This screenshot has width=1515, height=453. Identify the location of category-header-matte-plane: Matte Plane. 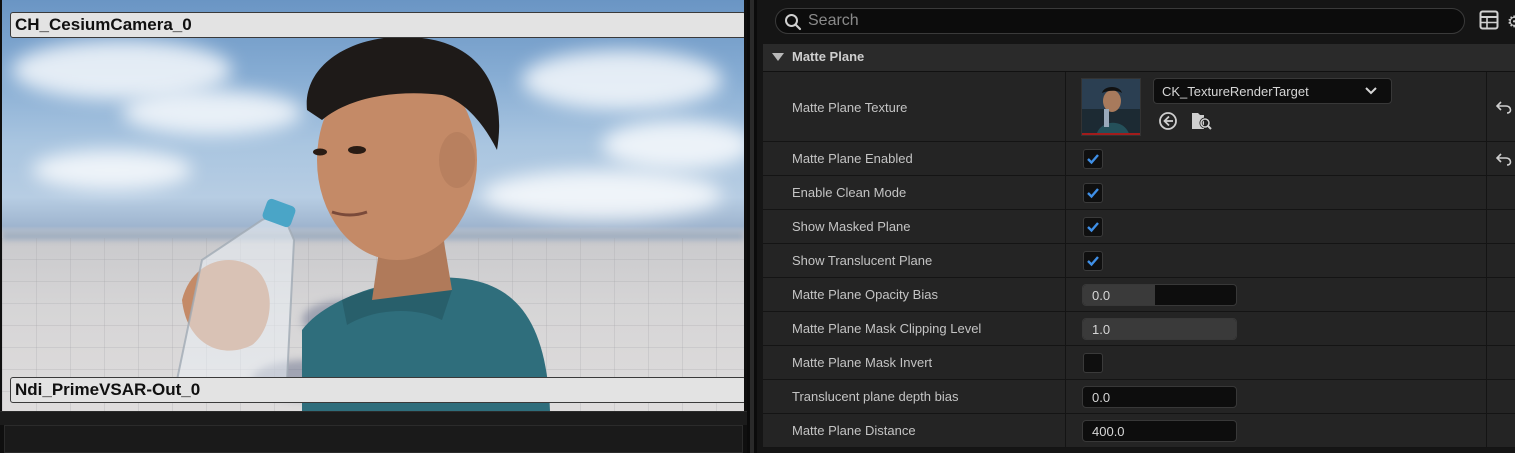
(1139, 58).